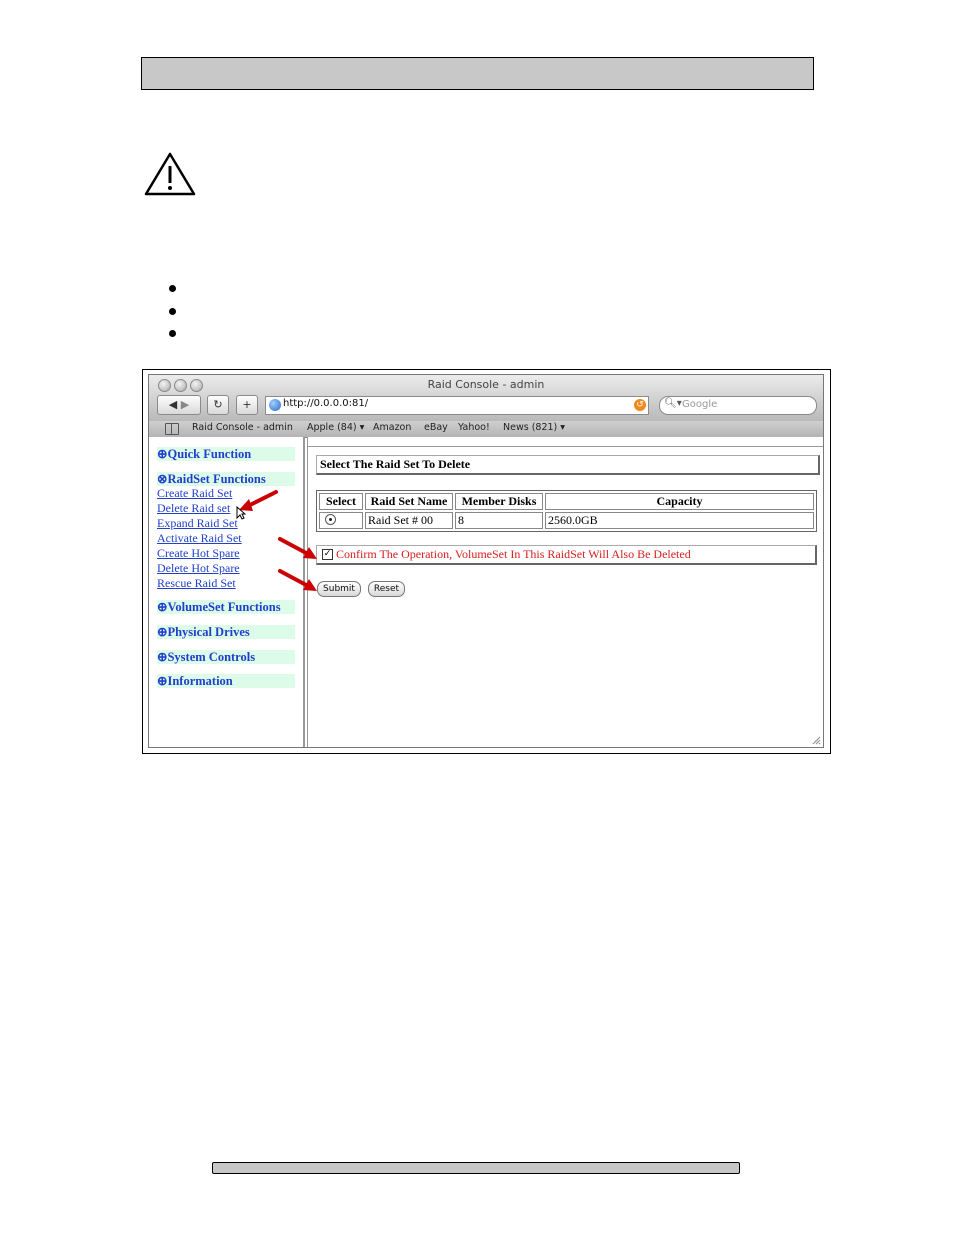  I want to click on back-arrow-icon: ◀, so click(173, 404).